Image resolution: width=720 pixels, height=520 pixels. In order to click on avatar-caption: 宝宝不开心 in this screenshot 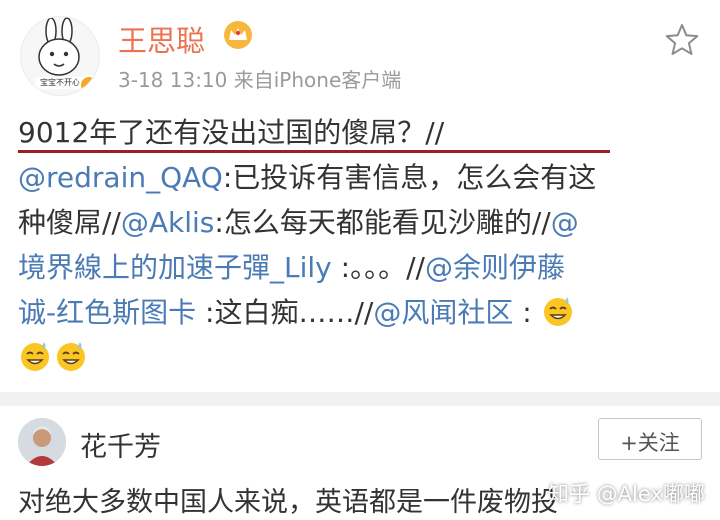, I will do `click(60, 82)`.